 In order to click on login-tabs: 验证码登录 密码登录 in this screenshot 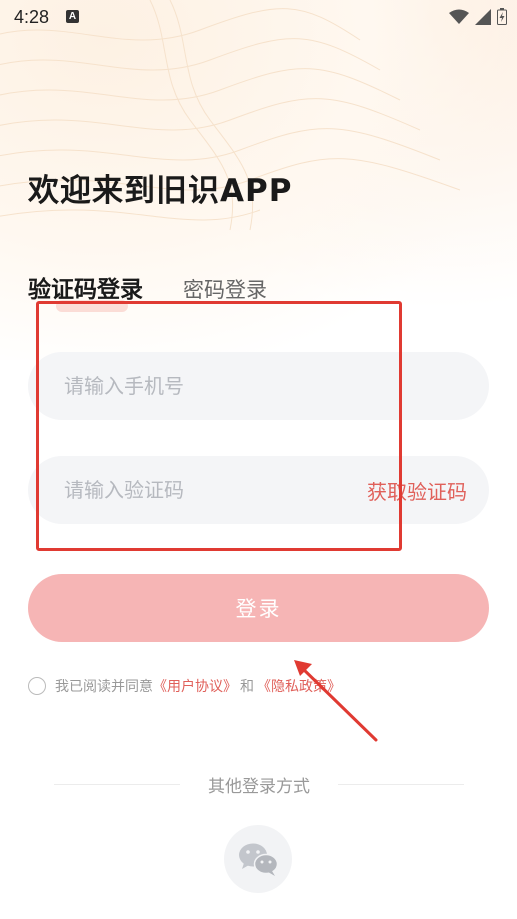, I will do `click(147, 291)`.